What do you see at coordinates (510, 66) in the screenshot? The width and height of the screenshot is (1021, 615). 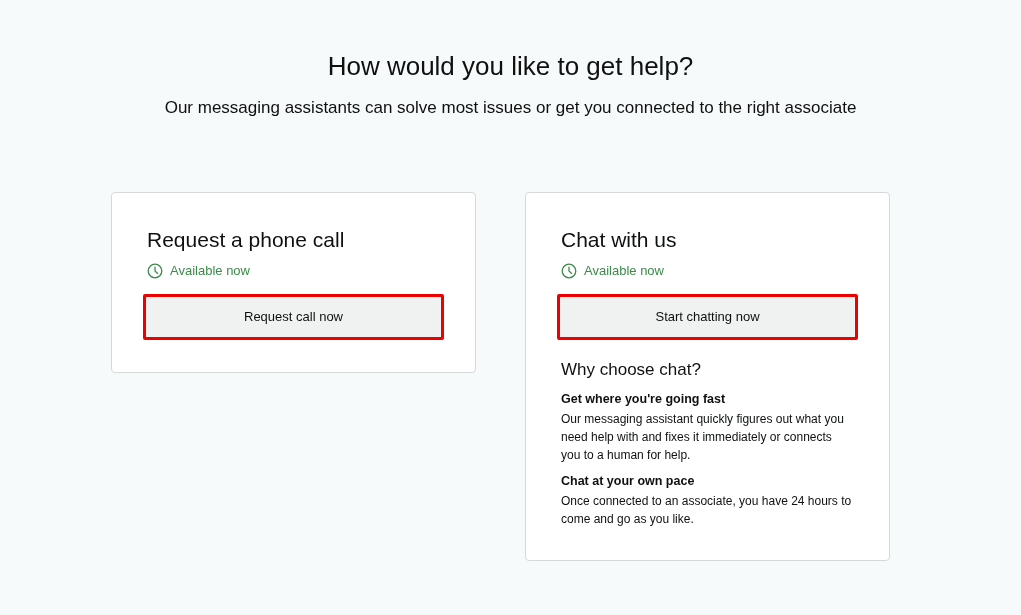 I see `page-heading: How would you like to get help?` at bounding box center [510, 66].